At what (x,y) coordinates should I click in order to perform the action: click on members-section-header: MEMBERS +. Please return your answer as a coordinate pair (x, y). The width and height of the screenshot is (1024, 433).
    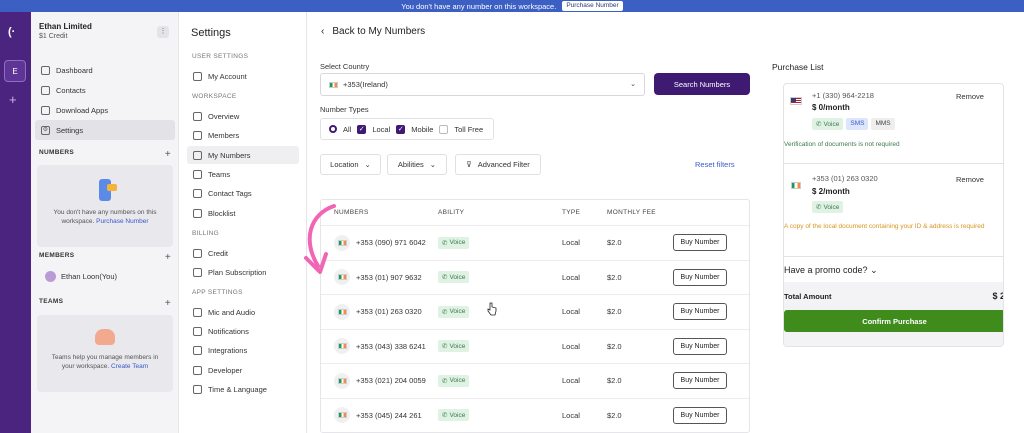
    Looking at the image, I should click on (105, 257).